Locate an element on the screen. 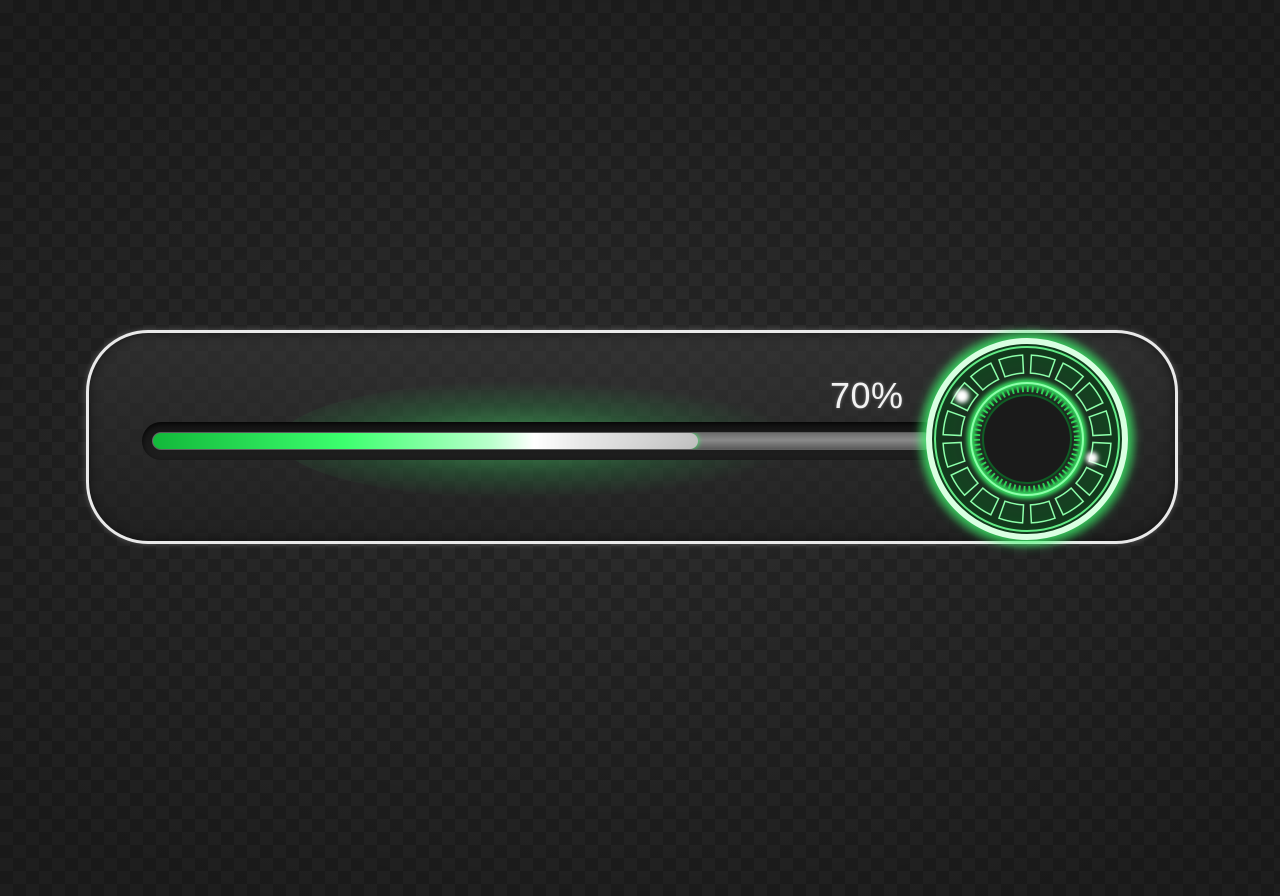 The width and height of the screenshot is (1280, 896). circular-gauge-icon is located at coordinates (1027, 439).